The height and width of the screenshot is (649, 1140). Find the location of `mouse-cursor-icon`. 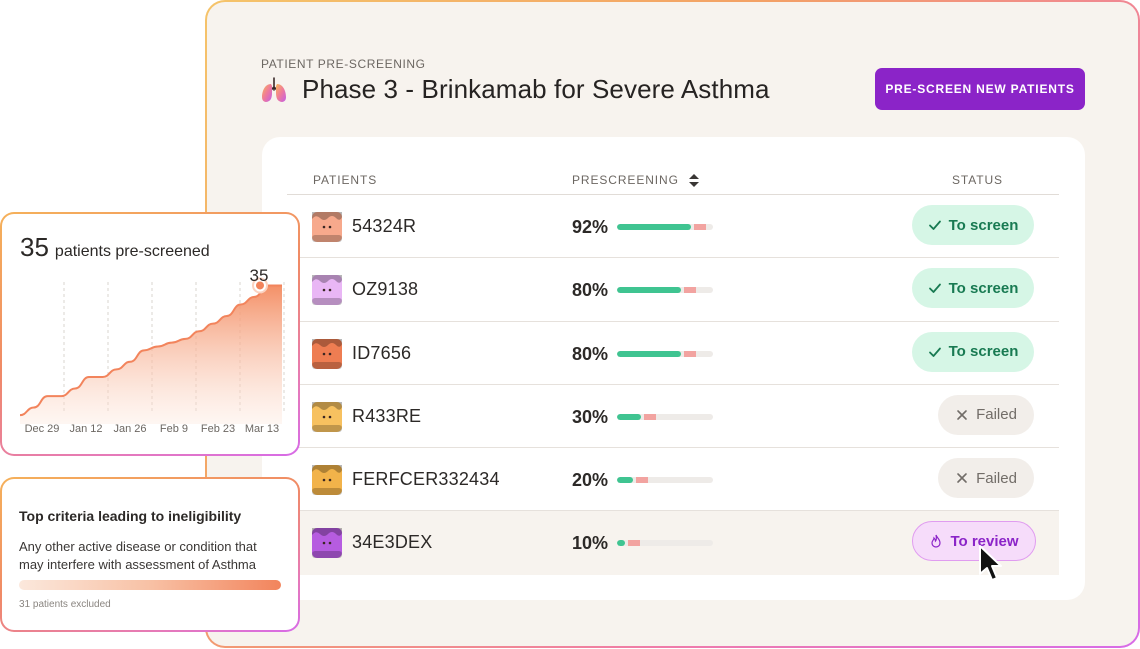

mouse-cursor-icon is located at coordinates (990, 563).